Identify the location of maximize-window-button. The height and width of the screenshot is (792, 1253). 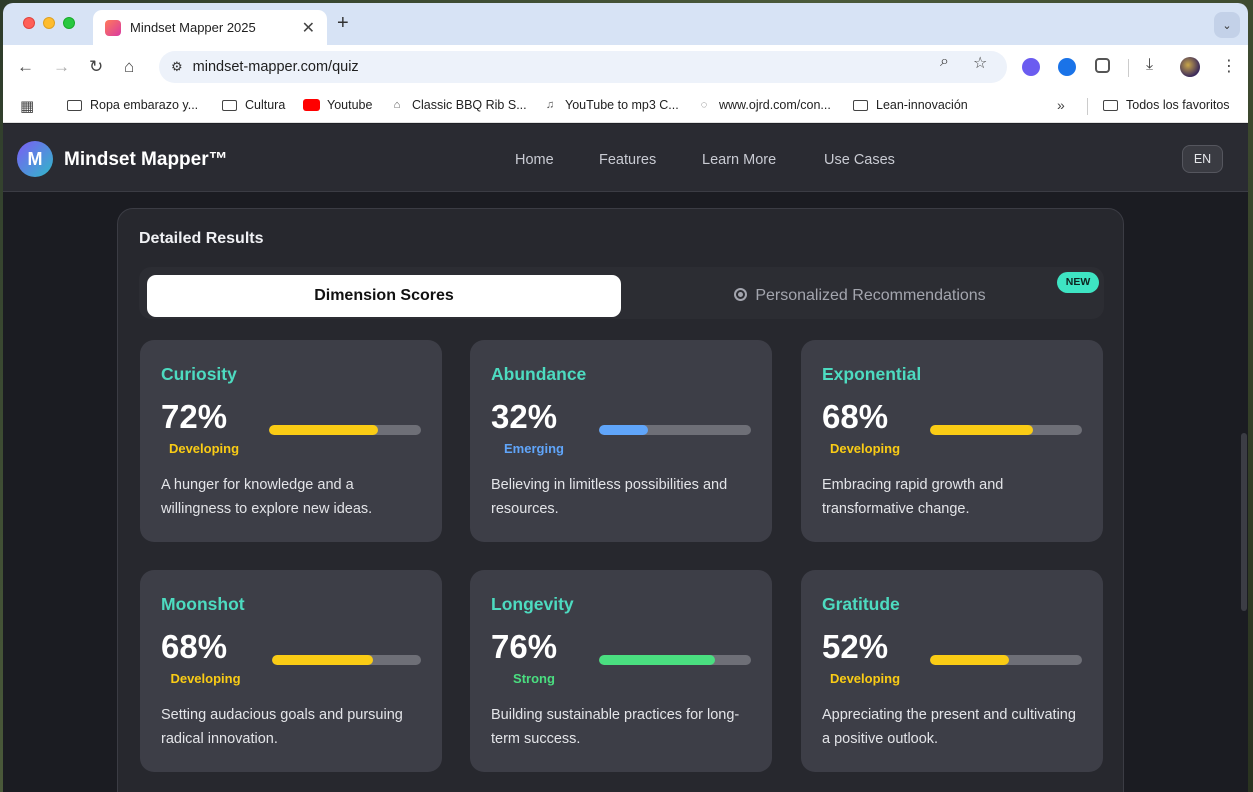
(69, 23).